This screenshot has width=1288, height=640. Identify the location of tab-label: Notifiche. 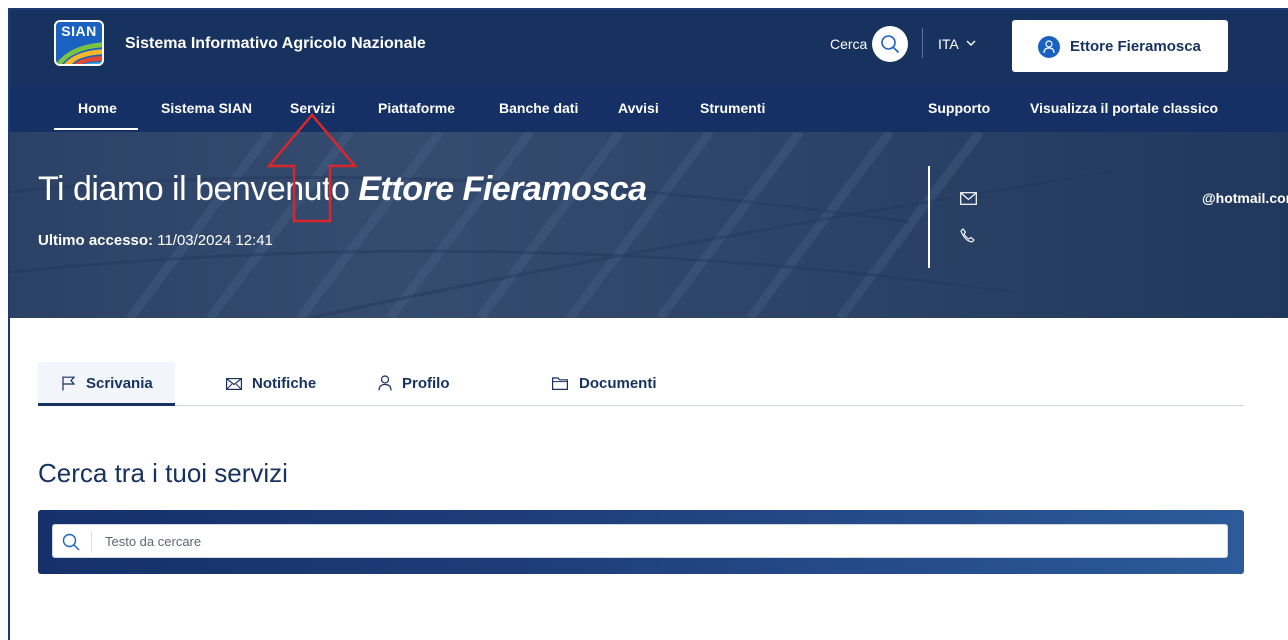
(284, 383).